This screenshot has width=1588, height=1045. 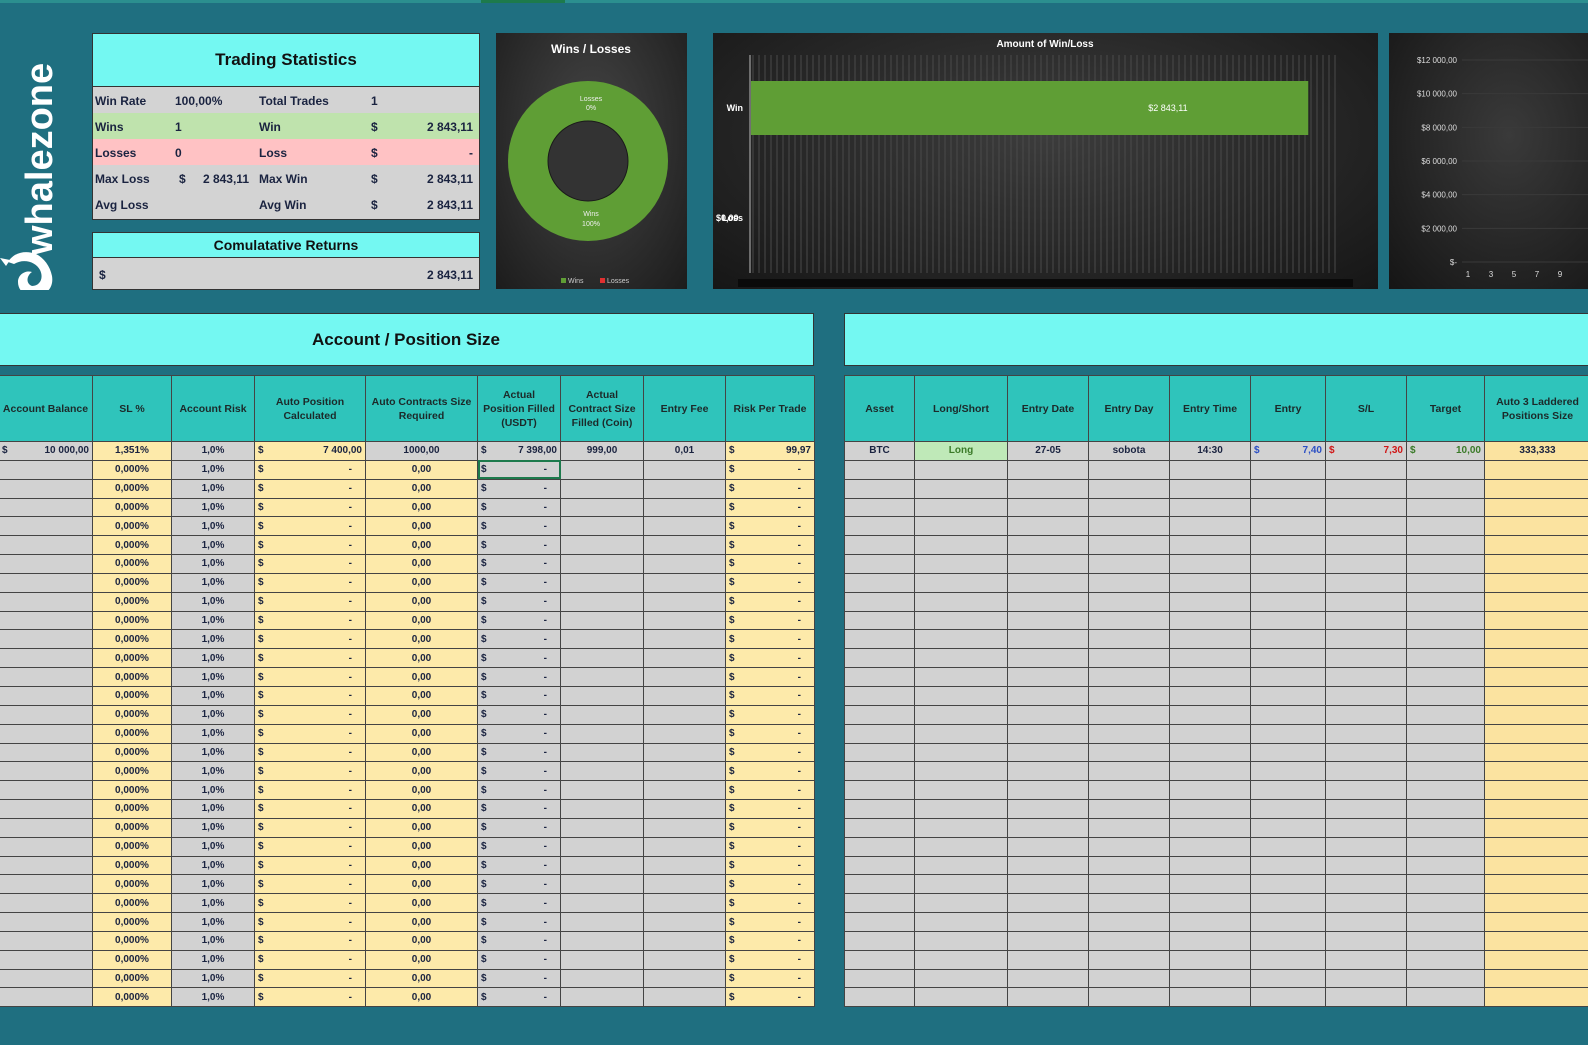 What do you see at coordinates (421, 408) in the screenshot?
I see `header-auto-contracts: Auto Contracts Size Required` at bounding box center [421, 408].